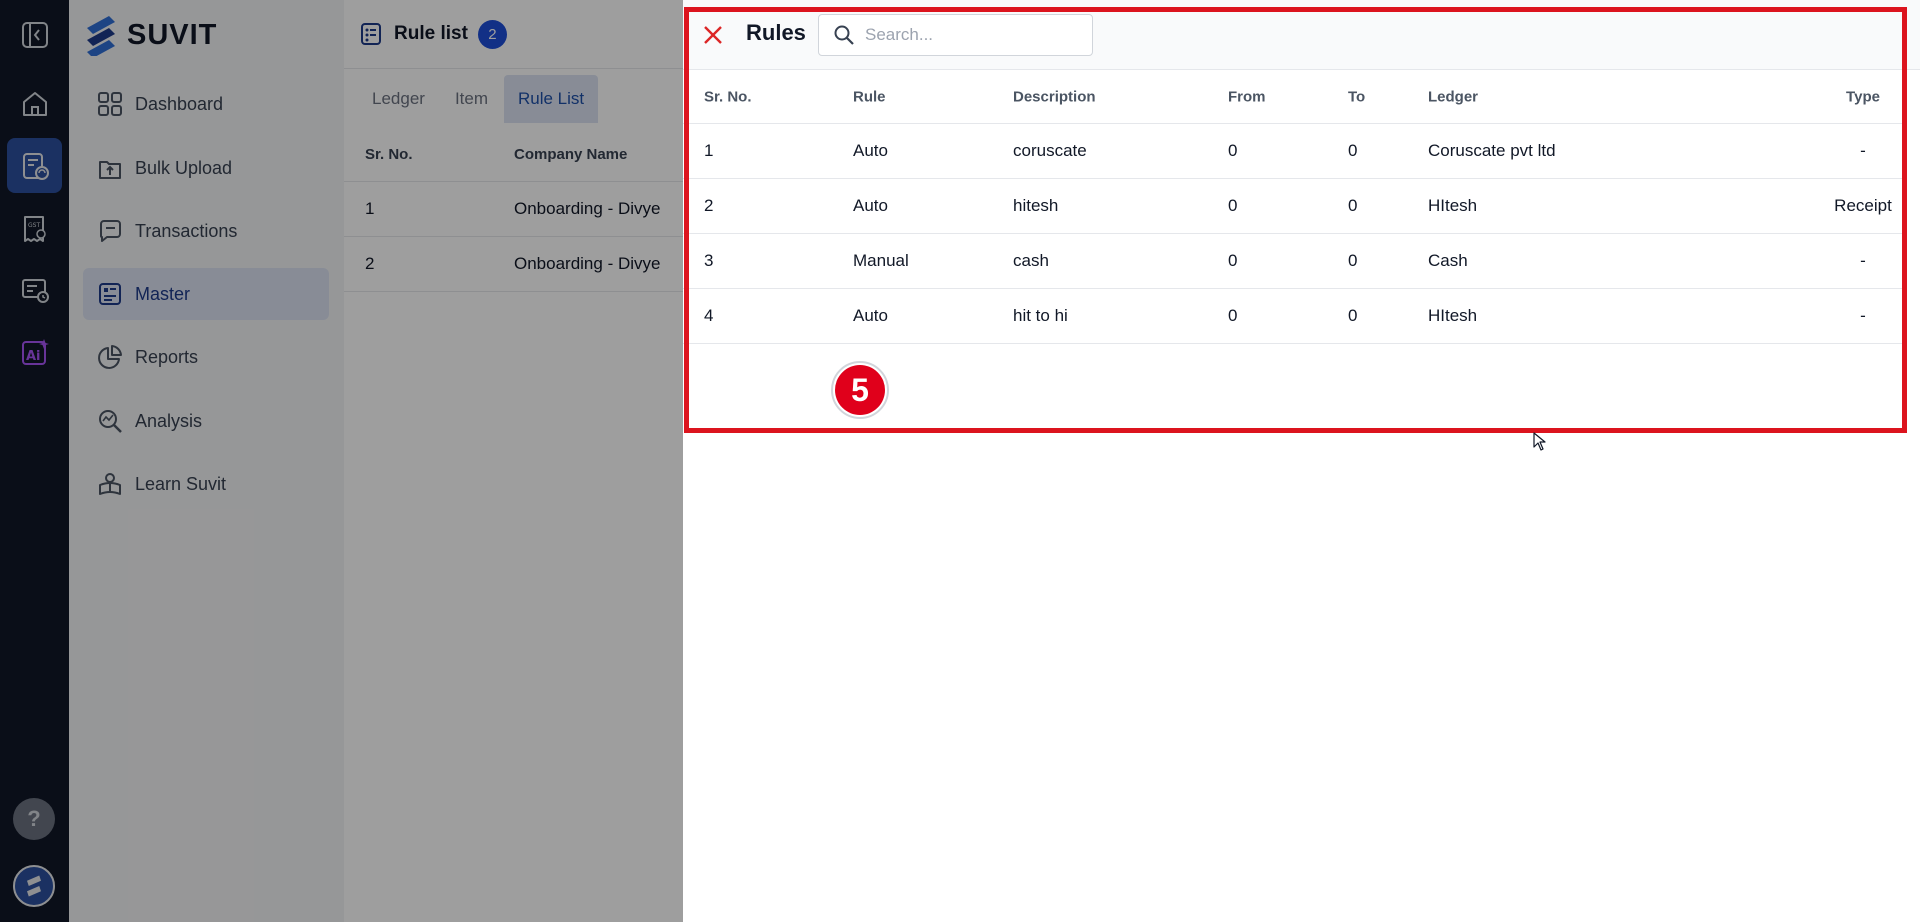 The height and width of the screenshot is (922, 1920). What do you see at coordinates (965, 35) in the screenshot?
I see `search-input` at bounding box center [965, 35].